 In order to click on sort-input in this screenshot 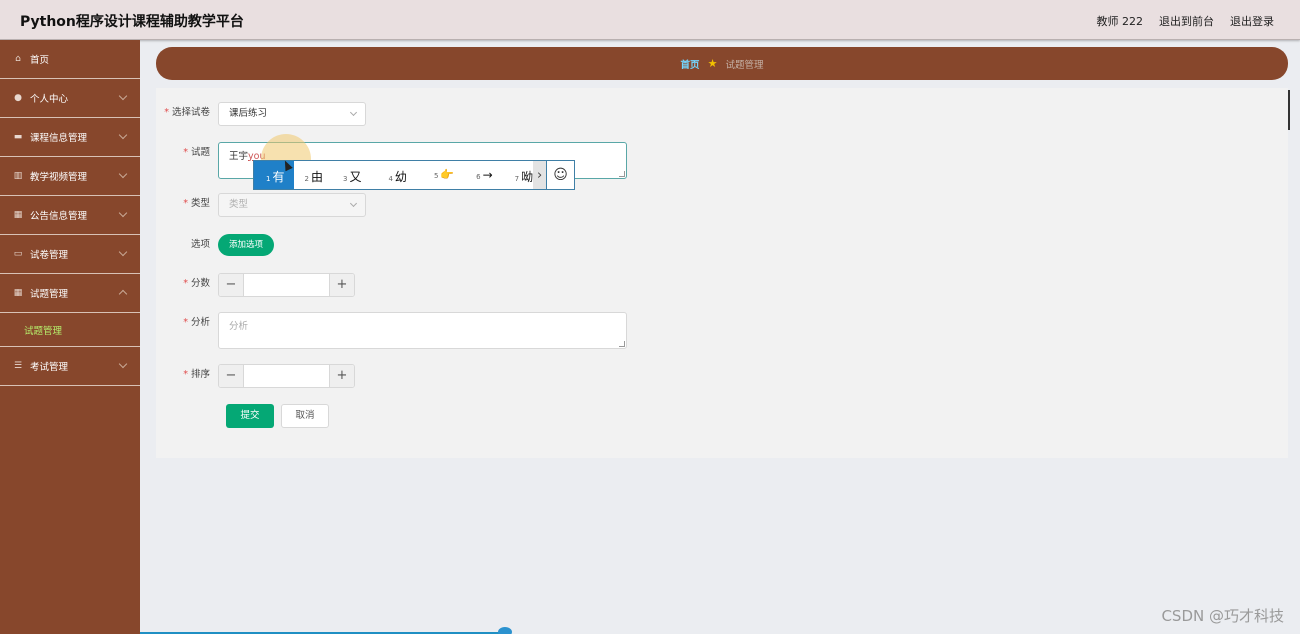, I will do `click(286, 376)`.